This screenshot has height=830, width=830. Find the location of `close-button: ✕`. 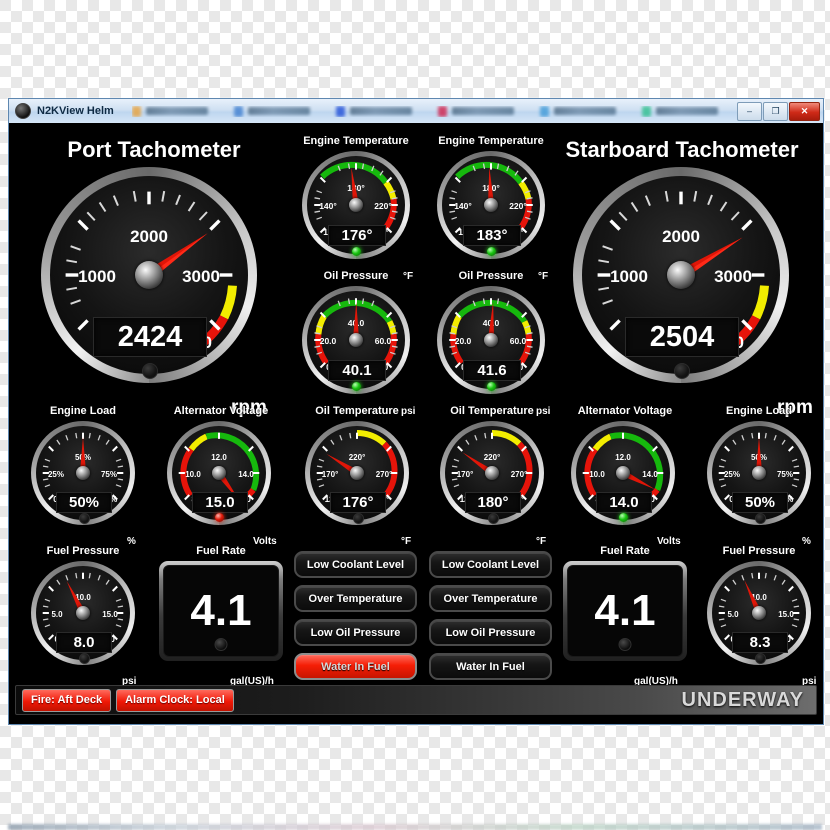

close-button: ✕ is located at coordinates (804, 111).